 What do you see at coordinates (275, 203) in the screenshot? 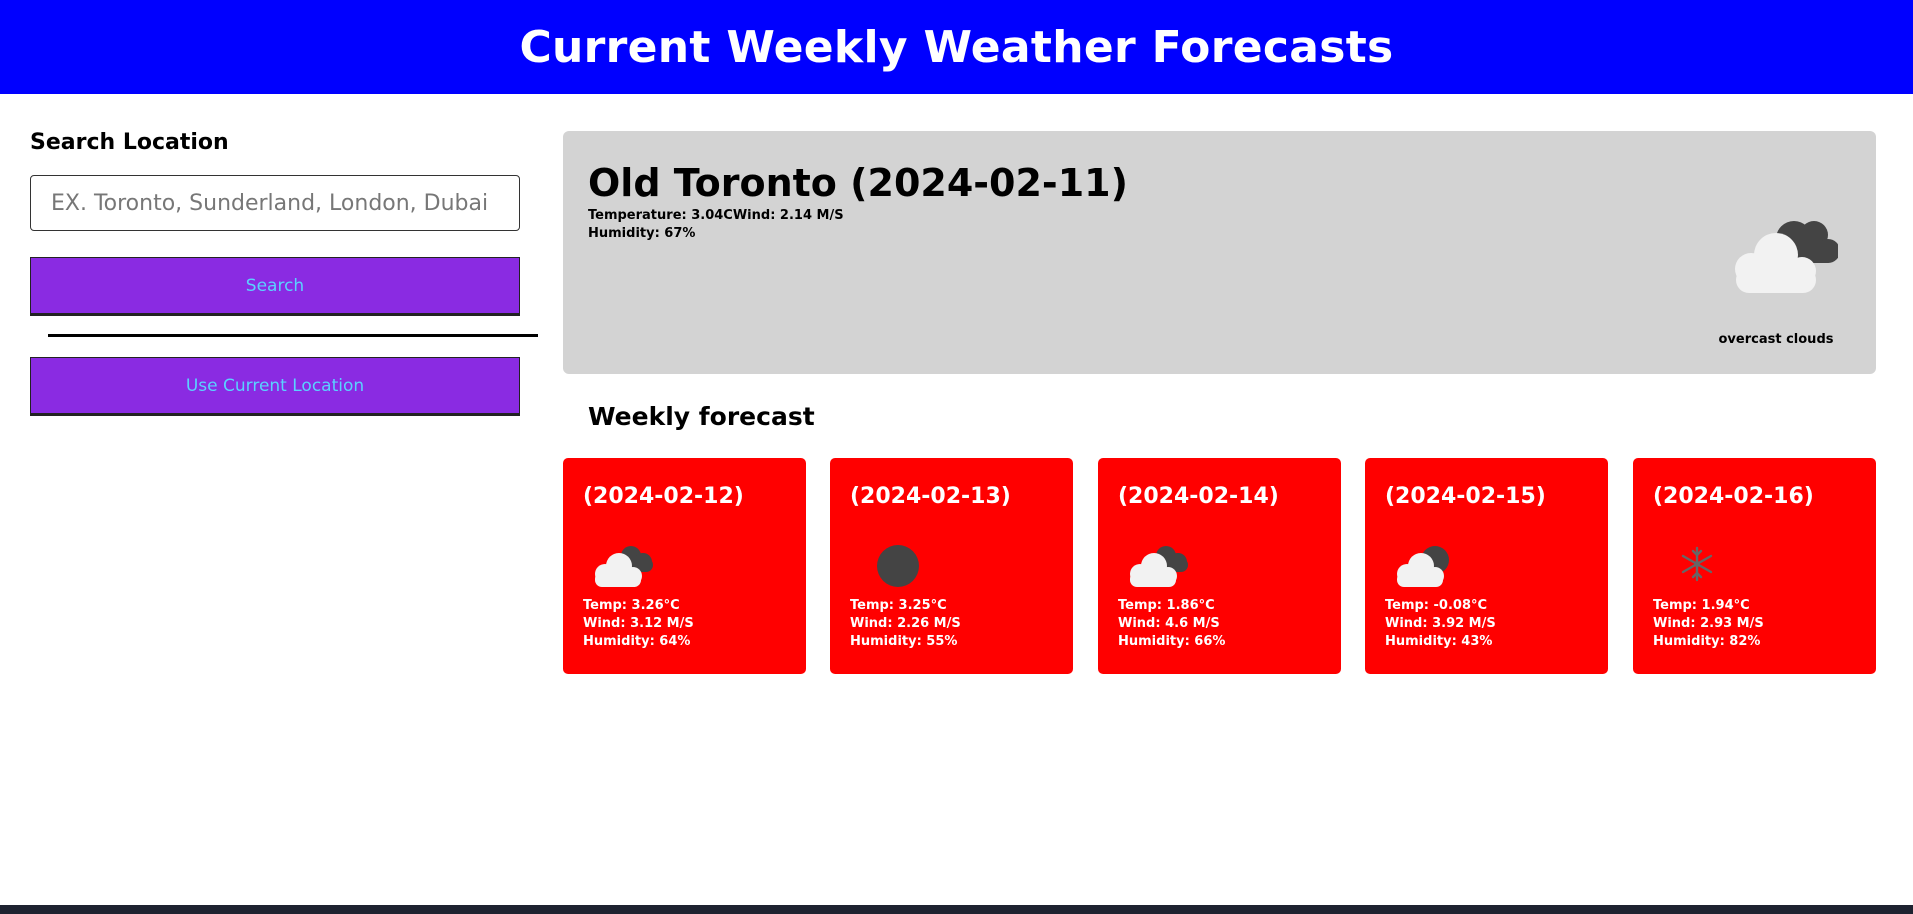
I see `search-input` at bounding box center [275, 203].